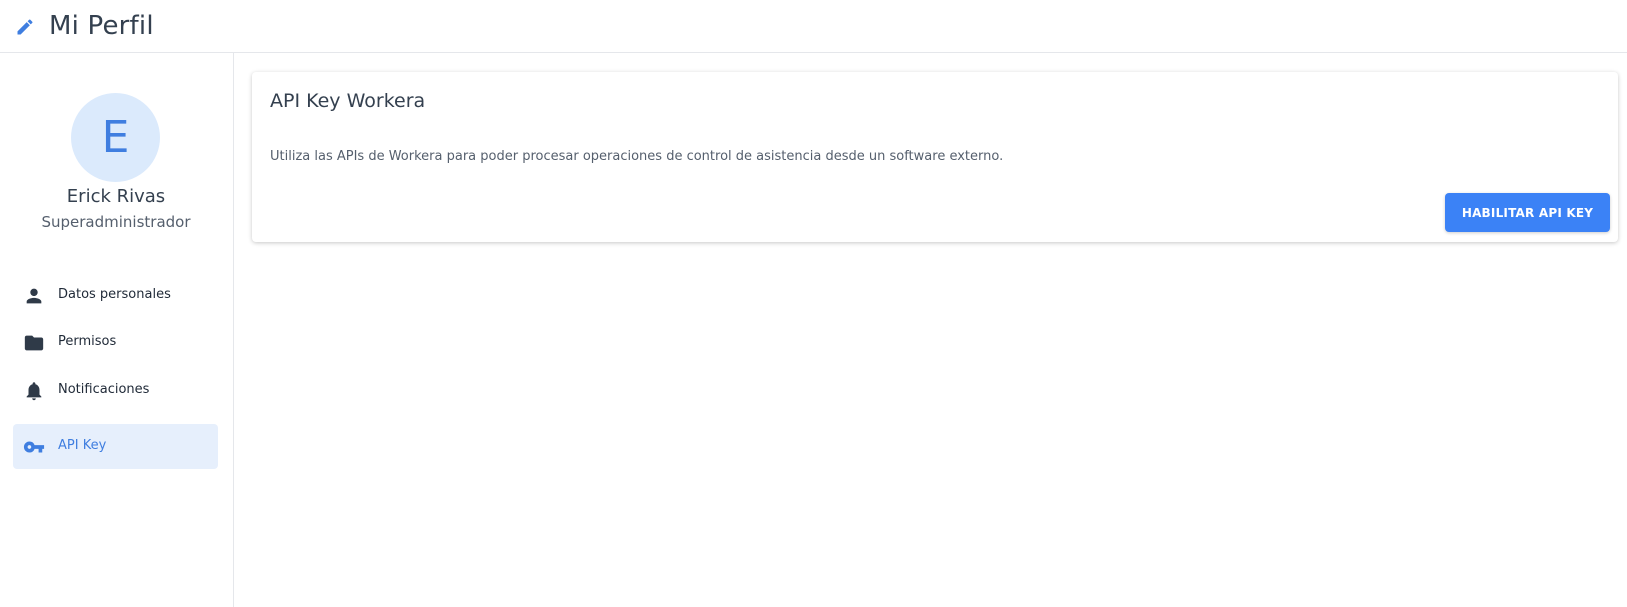 The width and height of the screenshot is (1627, 607). What do you see at coordinates (34, 447) in the screenshot?
I see `key-icon` at bounding box center [34, 447].